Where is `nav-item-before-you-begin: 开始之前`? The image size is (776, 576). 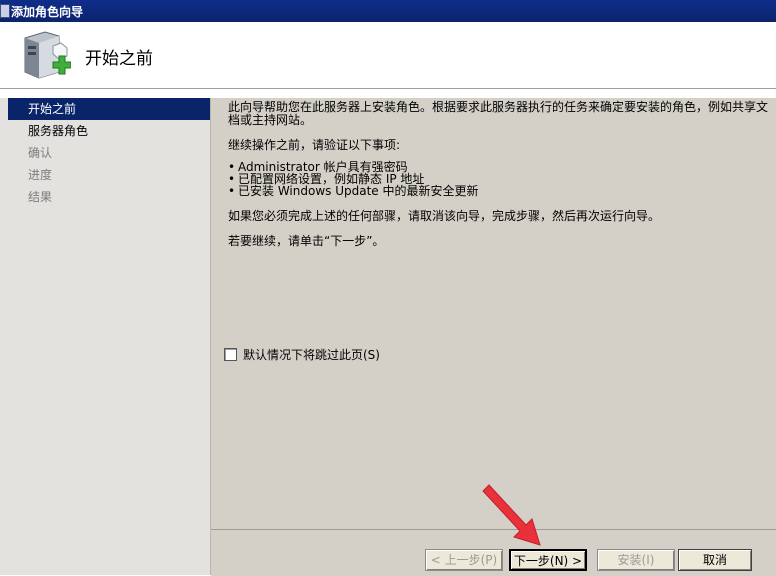 nav-item-before-you-begin: 开始之前 is located at coordinates (109, 109).